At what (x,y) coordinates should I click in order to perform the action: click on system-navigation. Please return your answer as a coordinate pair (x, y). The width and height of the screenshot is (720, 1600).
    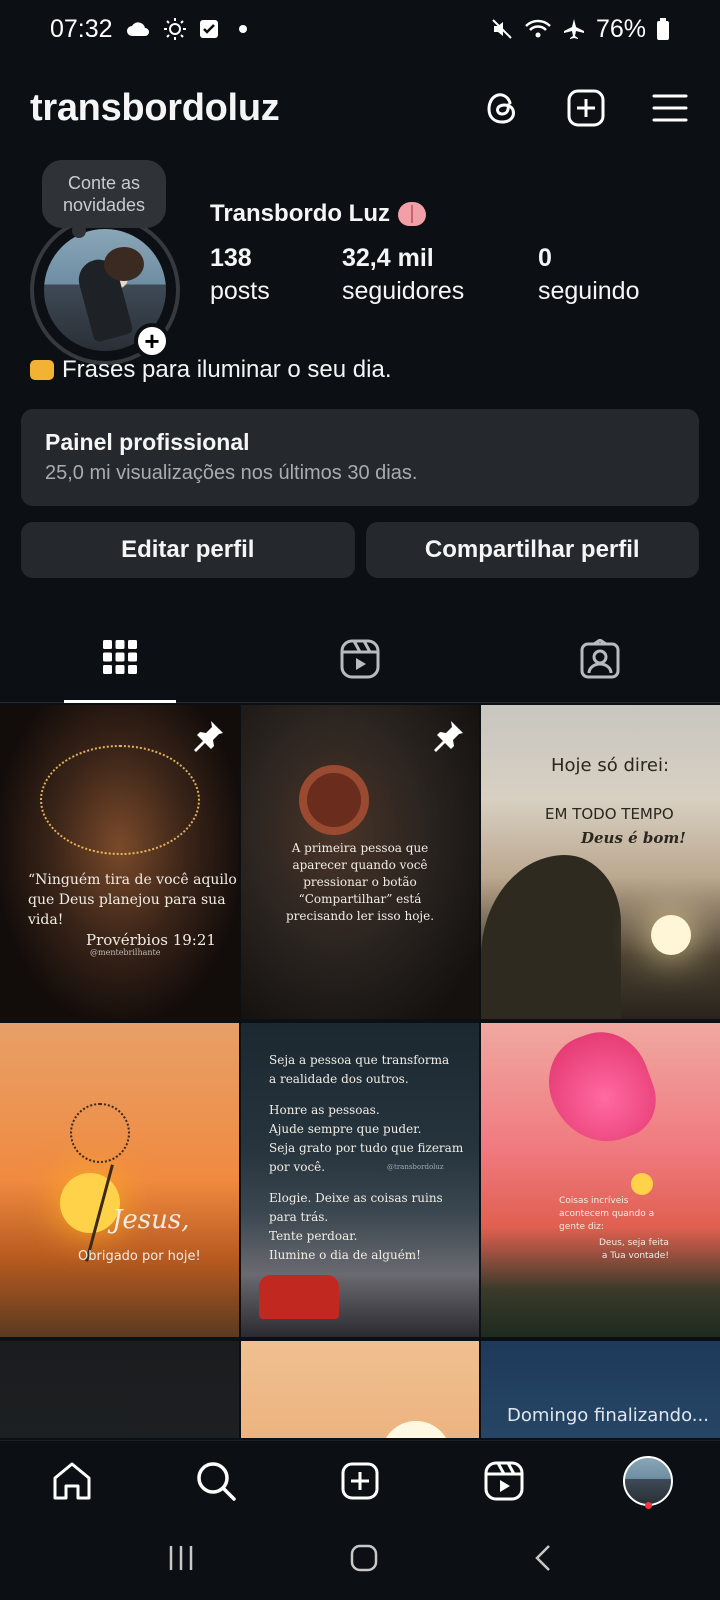
    Looking at the image, I should click on (360, 1560).